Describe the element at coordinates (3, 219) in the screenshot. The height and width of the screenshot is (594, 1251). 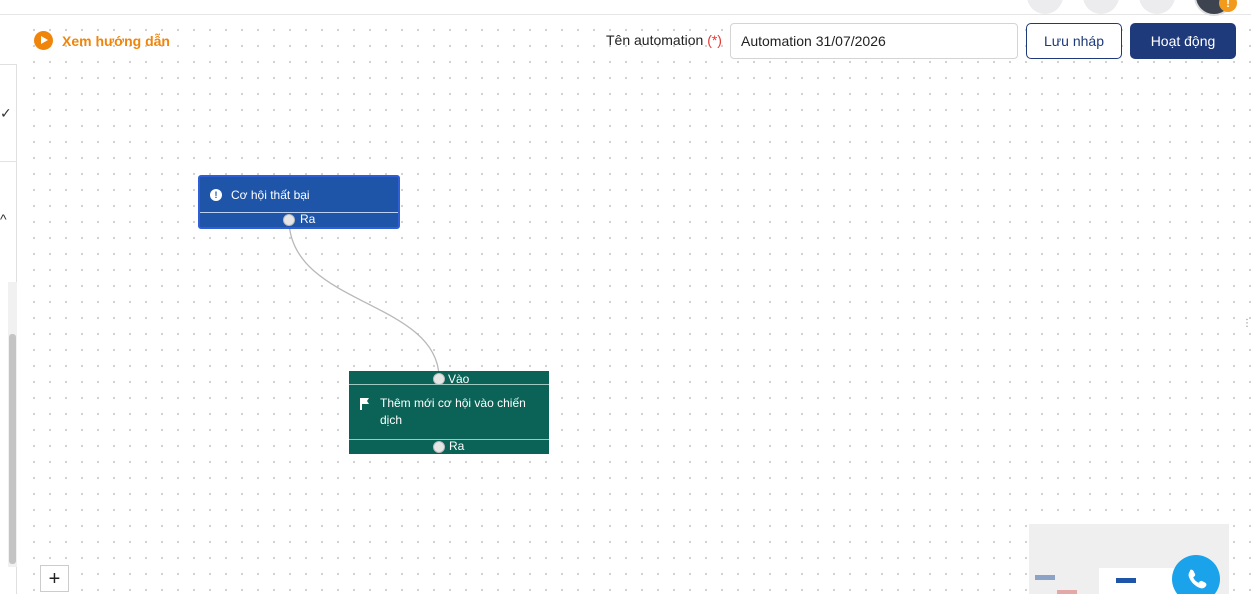
I see `chevron-up-icon: ^` at that location.